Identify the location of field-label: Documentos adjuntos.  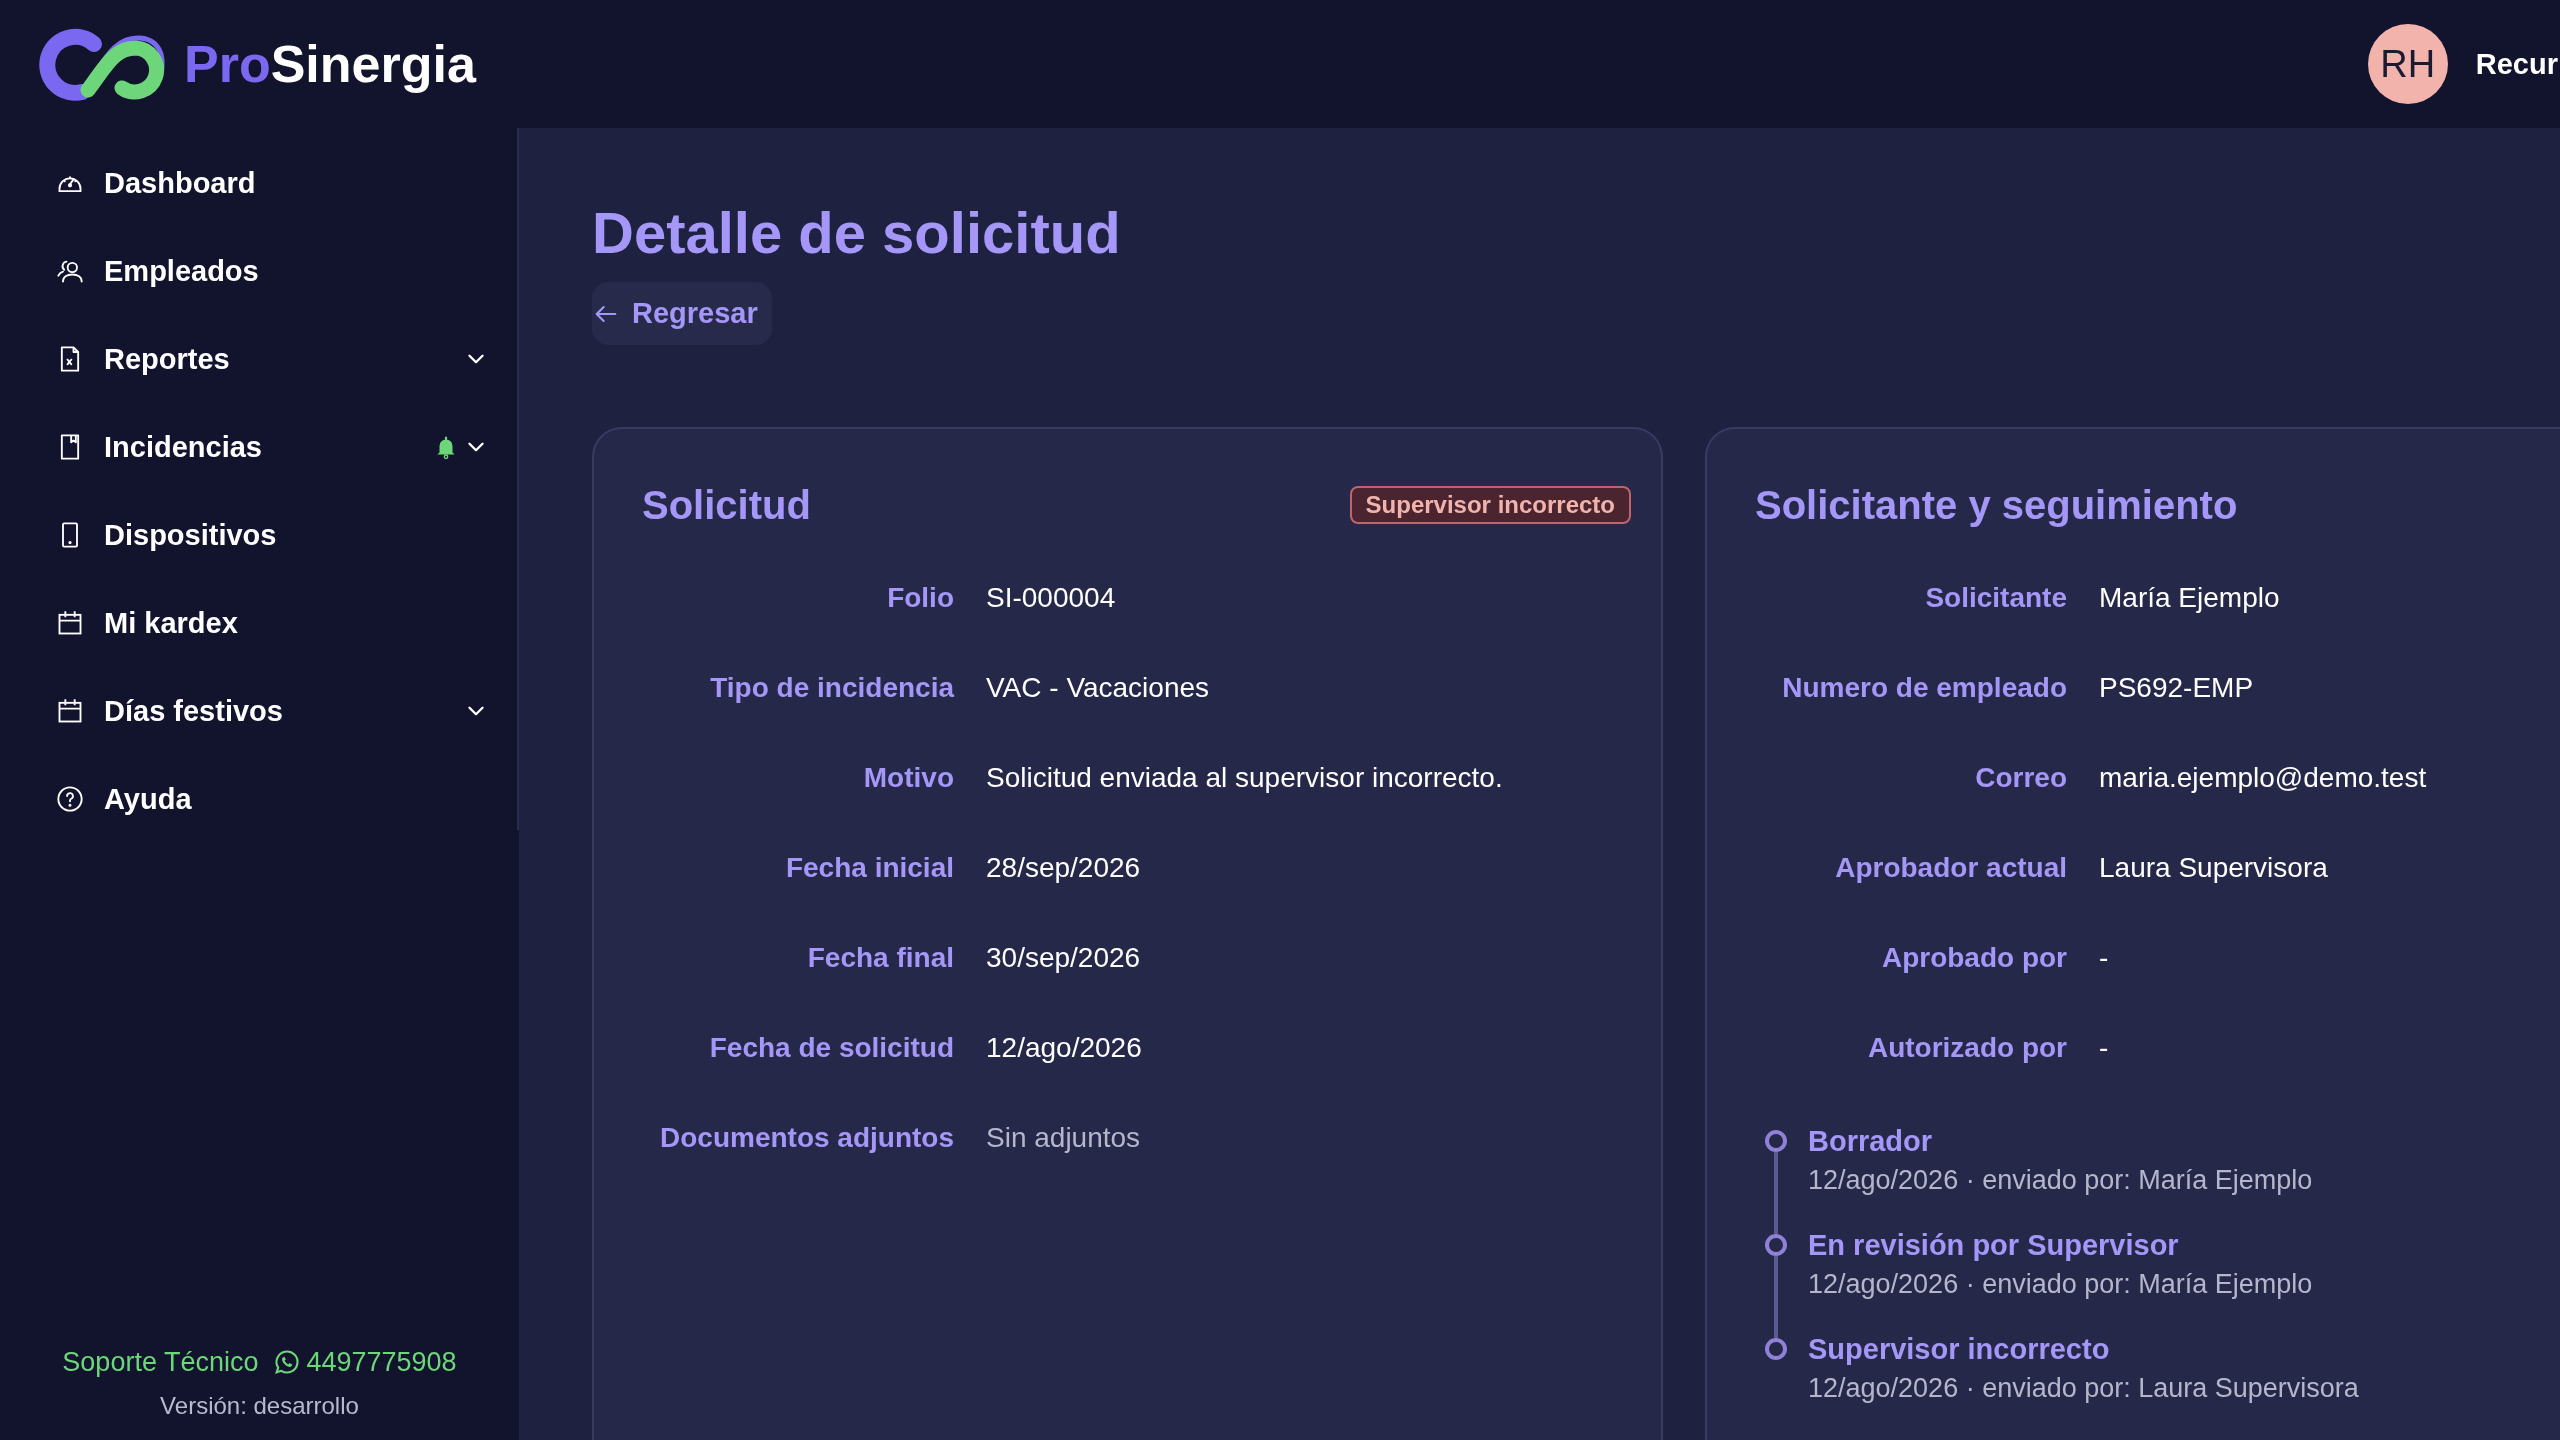
(806, 1138).